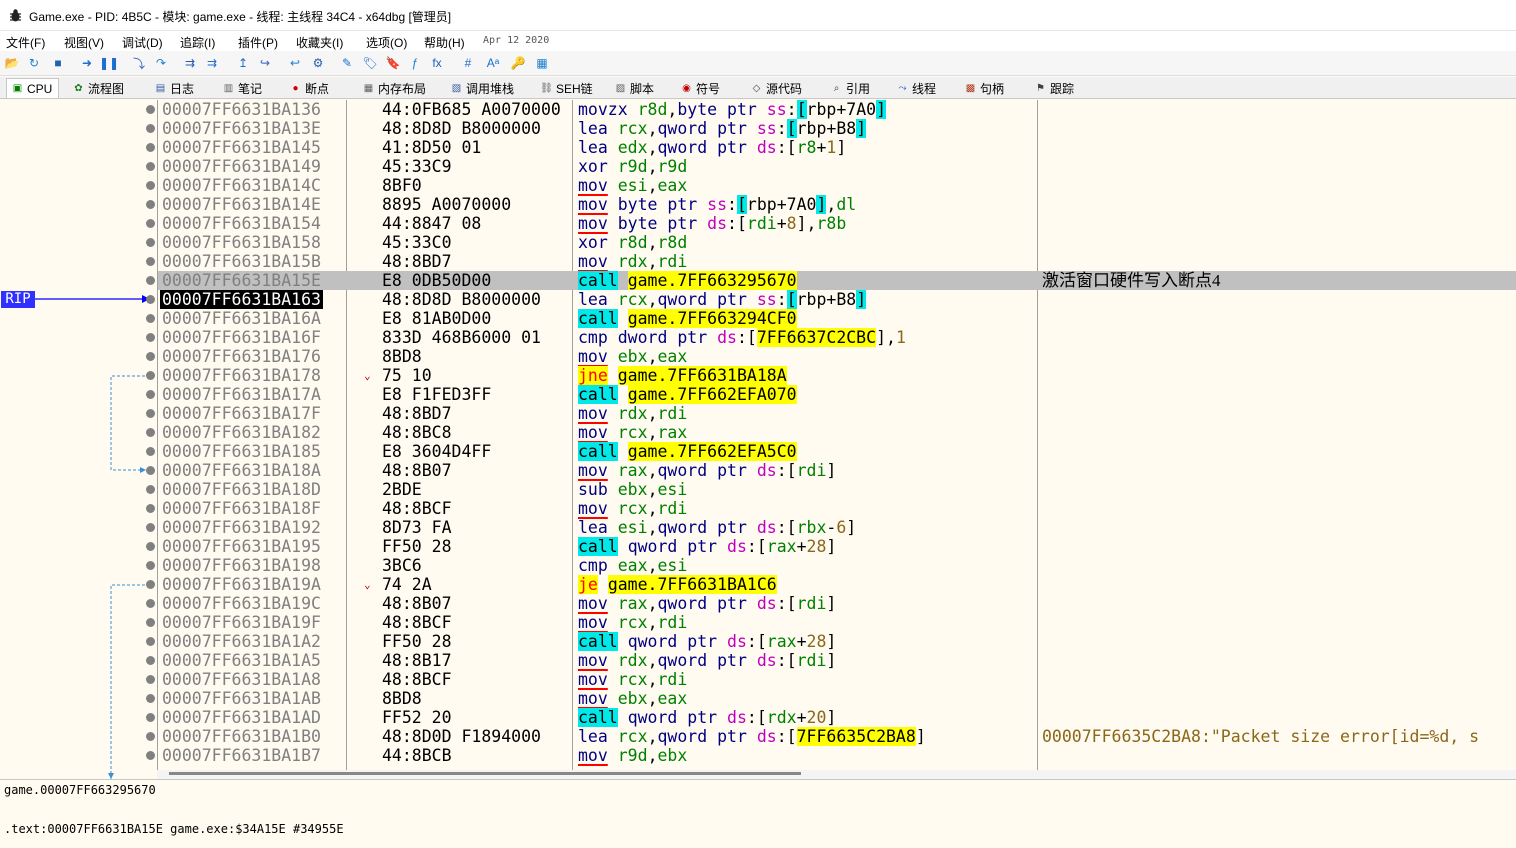 The height and width of the screenshot is (848, 1516). Describe the element at coordinates (917, 88) in the screenshot. I see `tab-threads: ⤳ 线程` at that location.